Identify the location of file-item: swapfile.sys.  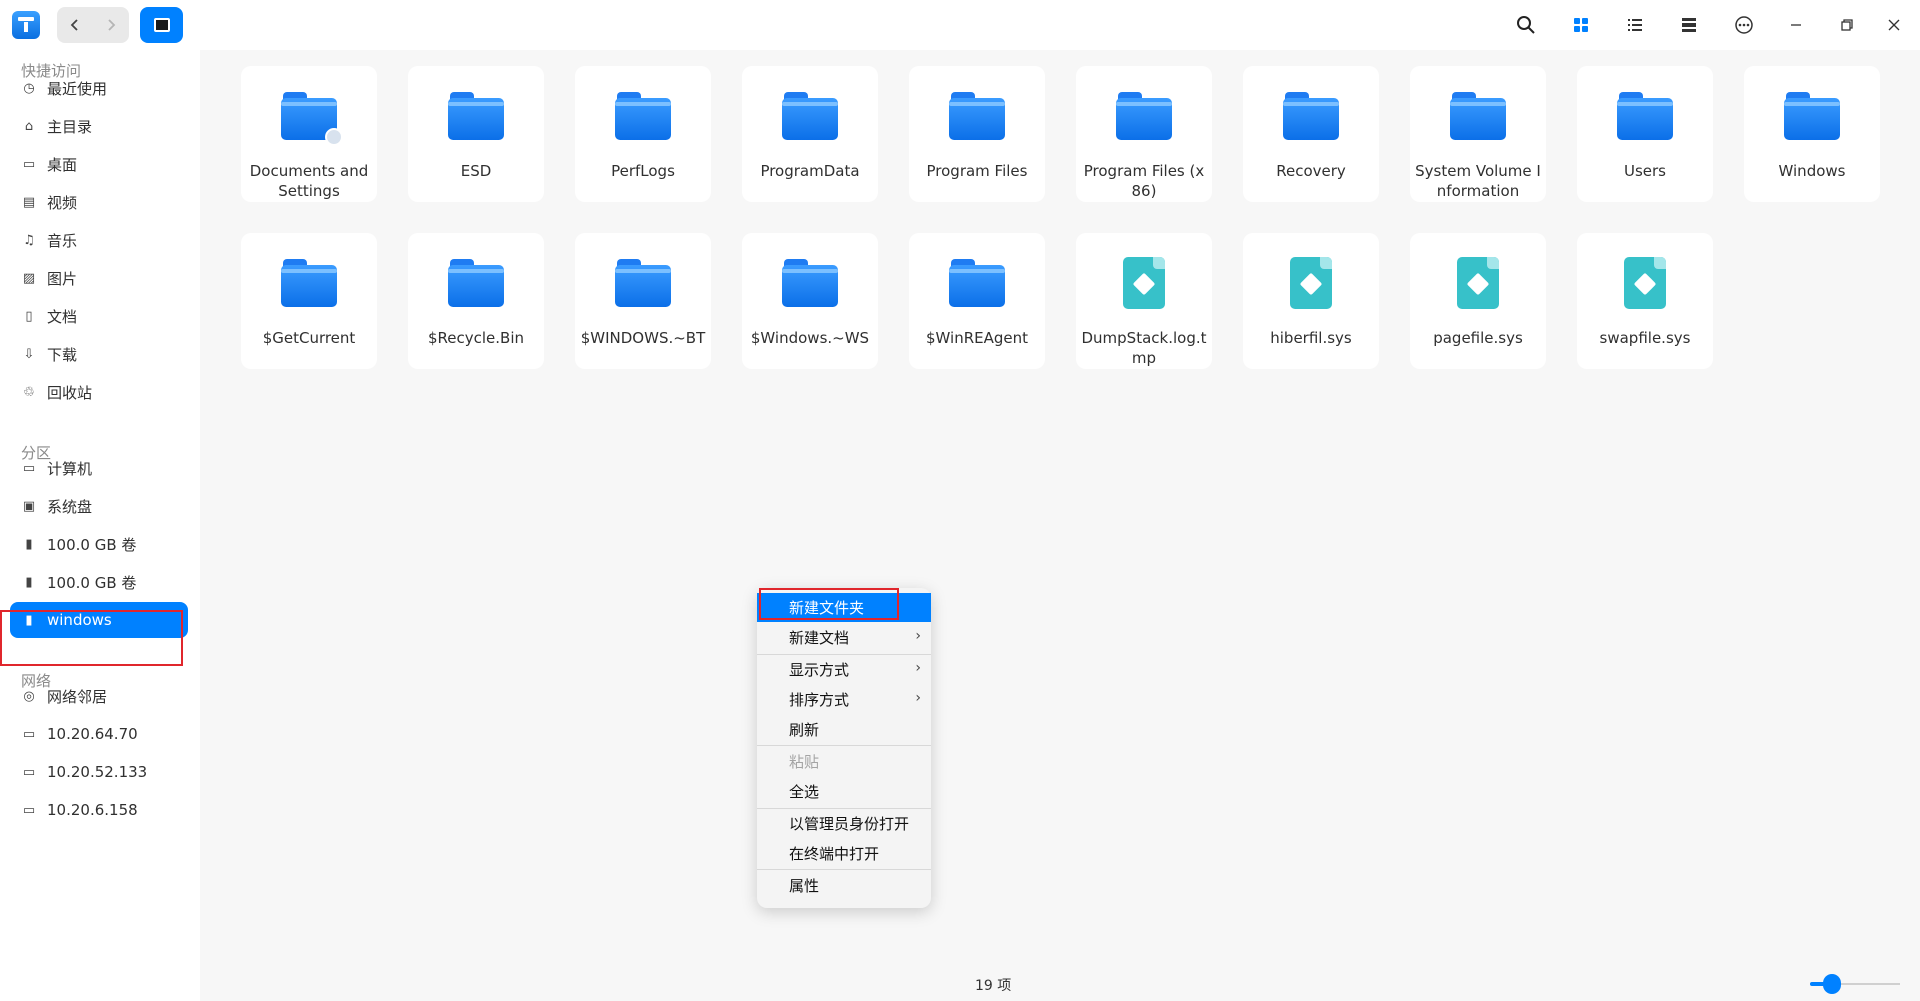
(1645, 301).